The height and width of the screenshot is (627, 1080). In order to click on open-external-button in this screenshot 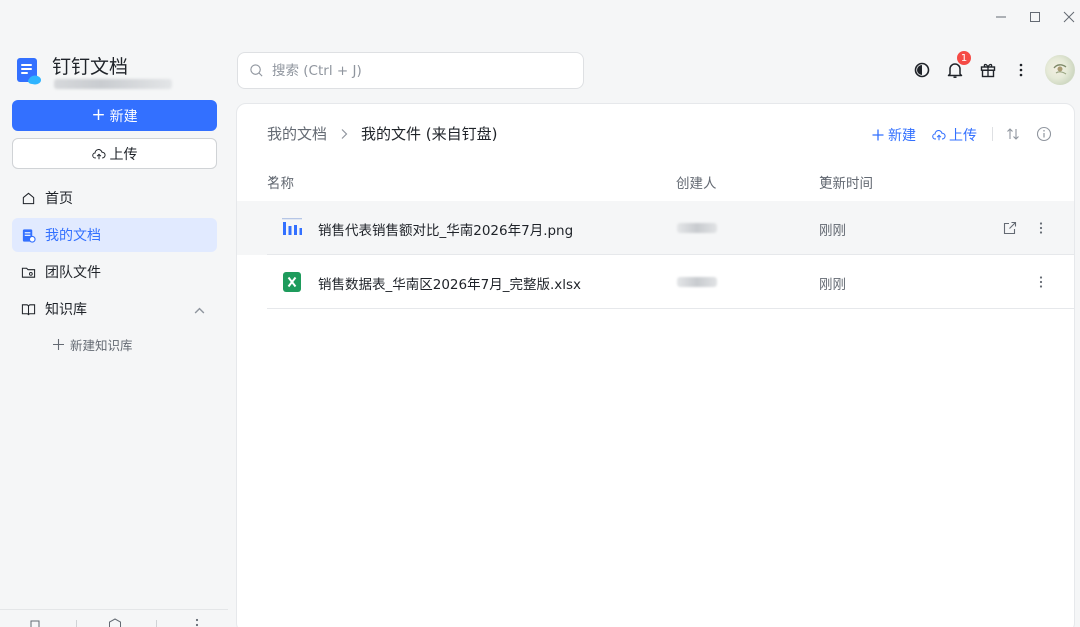, I will do `click(1010, 228)`.